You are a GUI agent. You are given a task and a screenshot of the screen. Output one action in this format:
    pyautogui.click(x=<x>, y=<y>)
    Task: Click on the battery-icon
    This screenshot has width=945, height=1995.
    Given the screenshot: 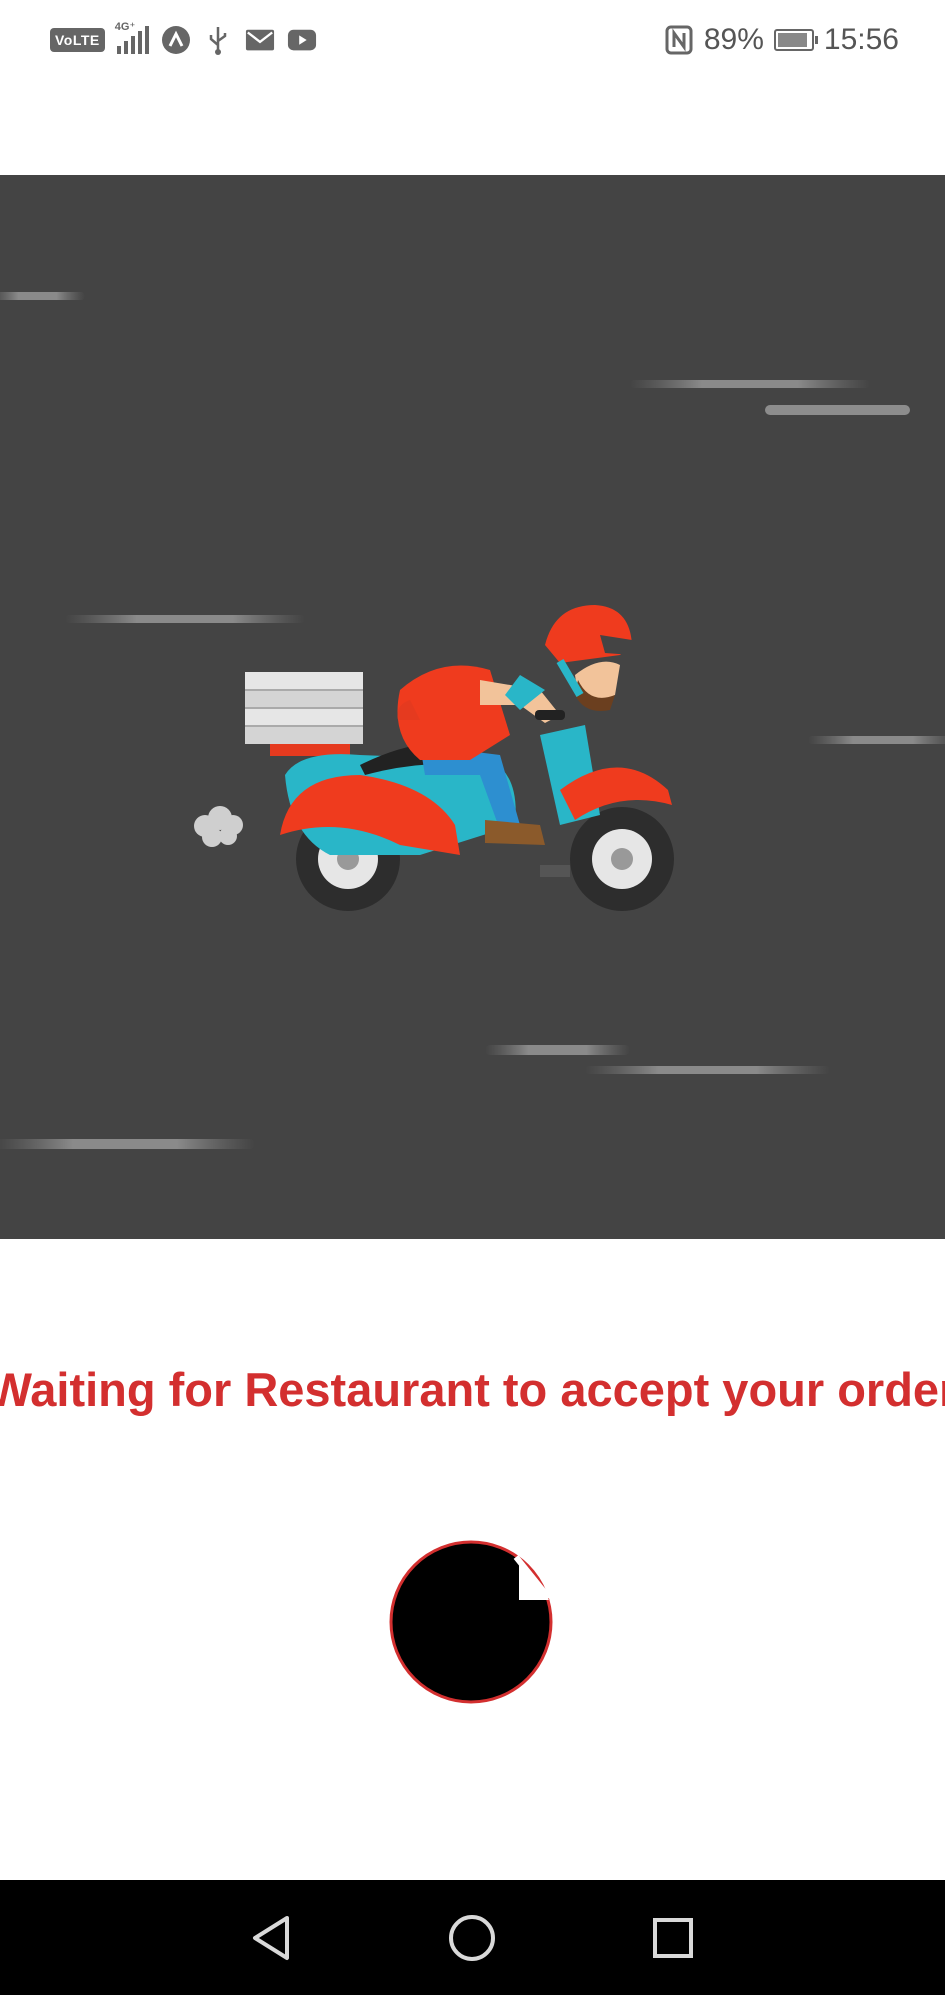 What is the action you would take?
    pyautogui.click(x=795, y=40)
    